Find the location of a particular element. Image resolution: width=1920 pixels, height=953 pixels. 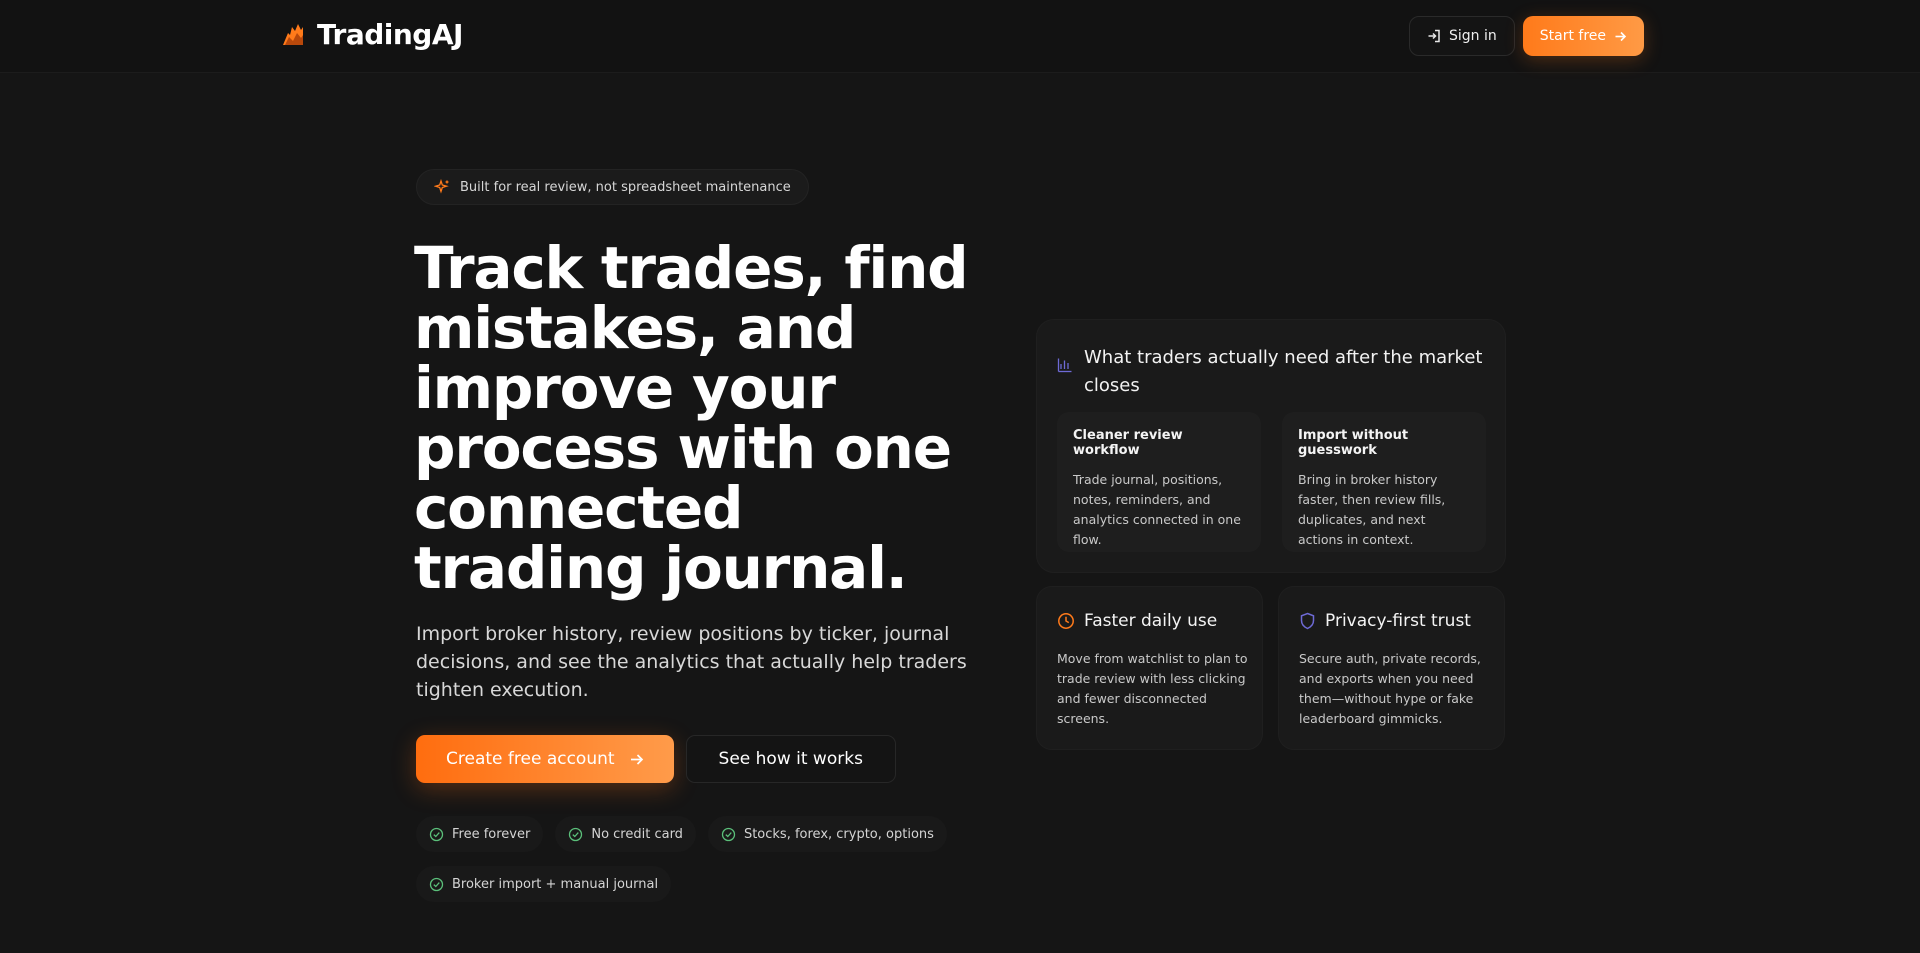

brand-name: TradingAJ is located at coordinates (390, 34).